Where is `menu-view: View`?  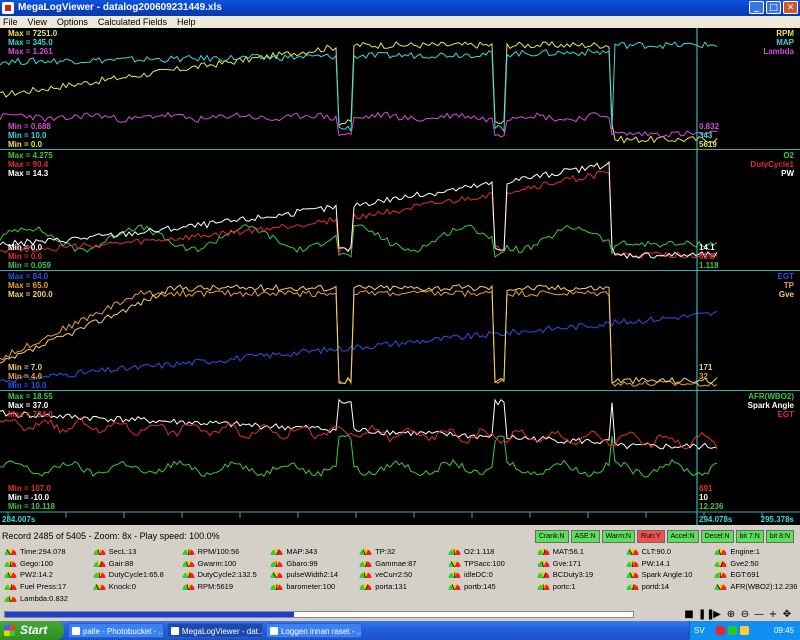
menu-view: View is located at coordinates (37, 22).